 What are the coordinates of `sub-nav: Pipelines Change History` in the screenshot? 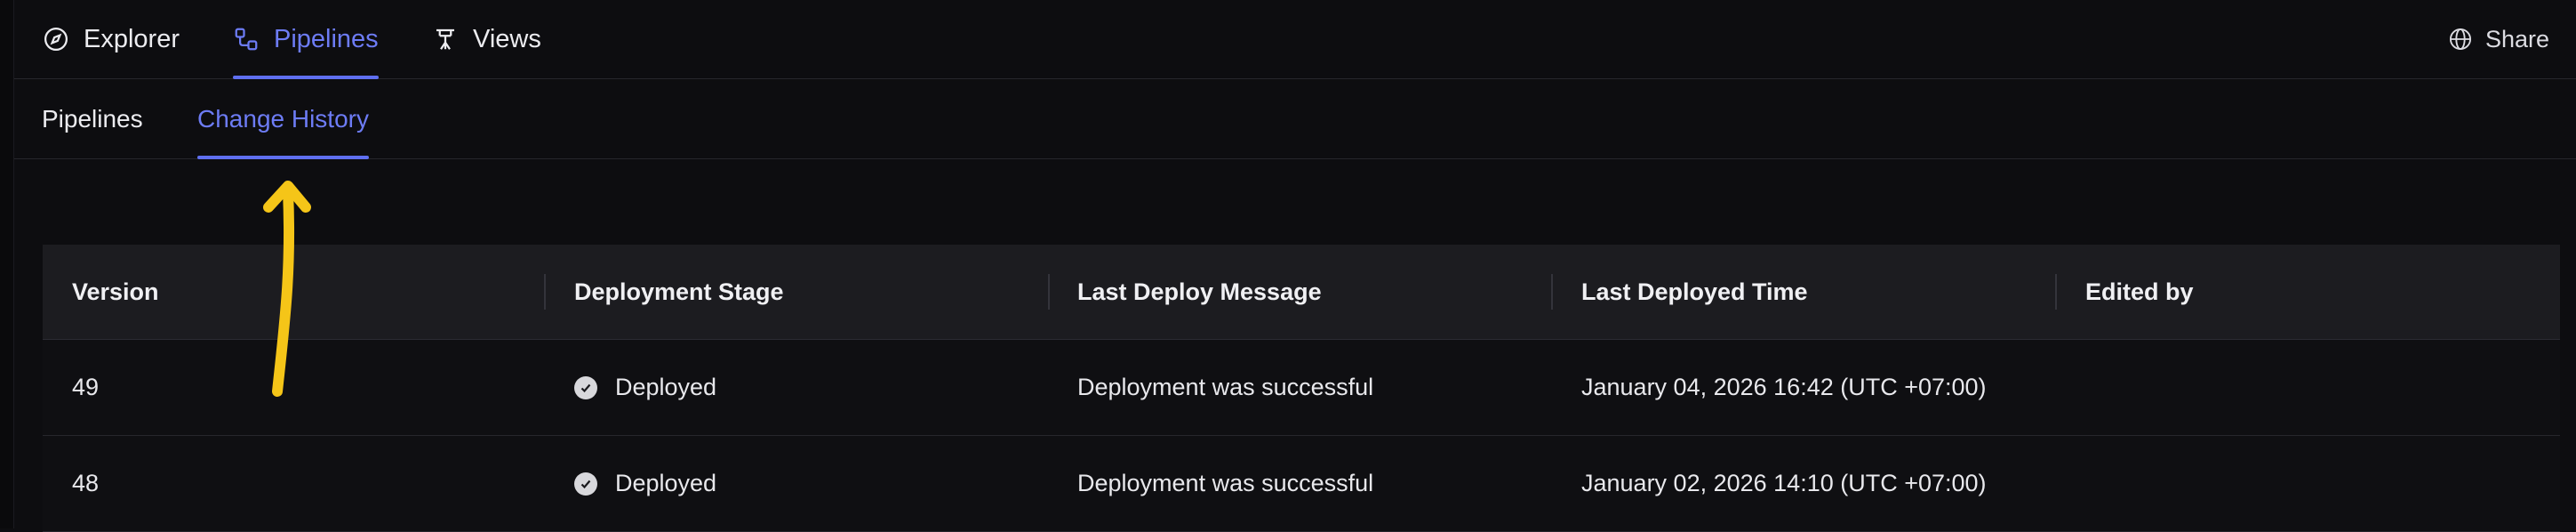 It's located at (1295, 119).